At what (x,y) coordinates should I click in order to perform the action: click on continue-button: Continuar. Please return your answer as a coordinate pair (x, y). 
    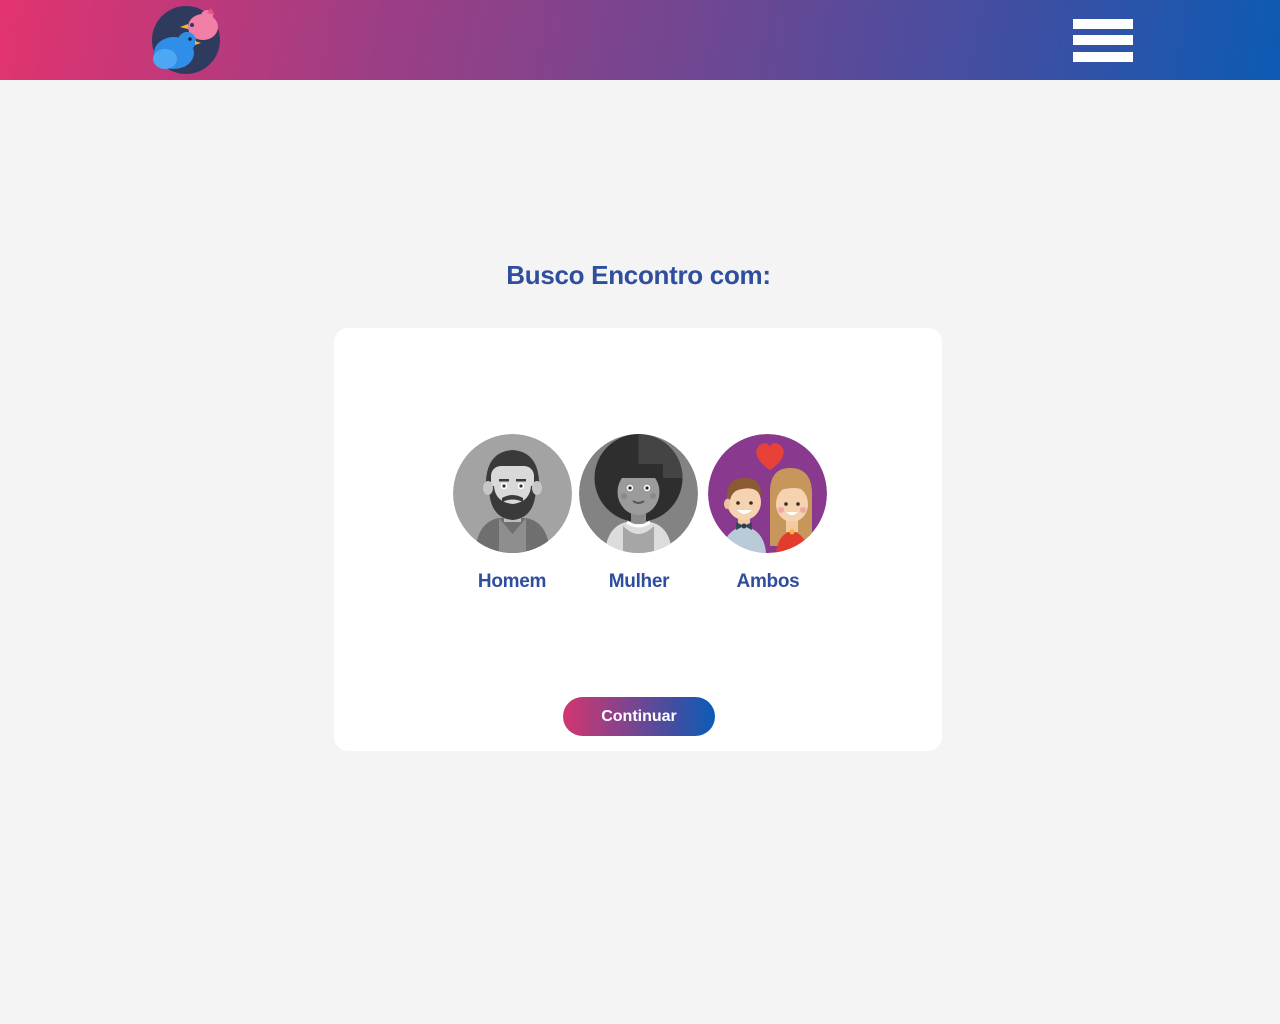
    Looking at the image, I should click on (639, 716).